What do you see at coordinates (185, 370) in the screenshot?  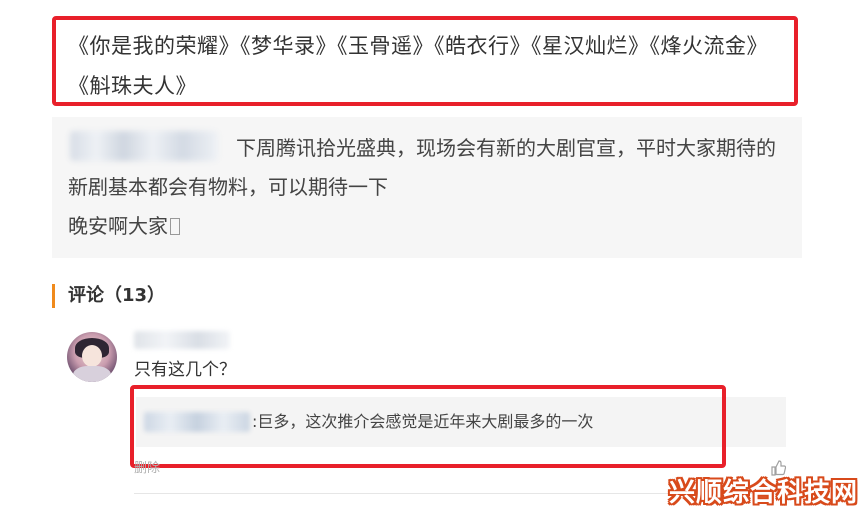 I see `comment-text: 只有这几个？` at bounding box center [185, 370].